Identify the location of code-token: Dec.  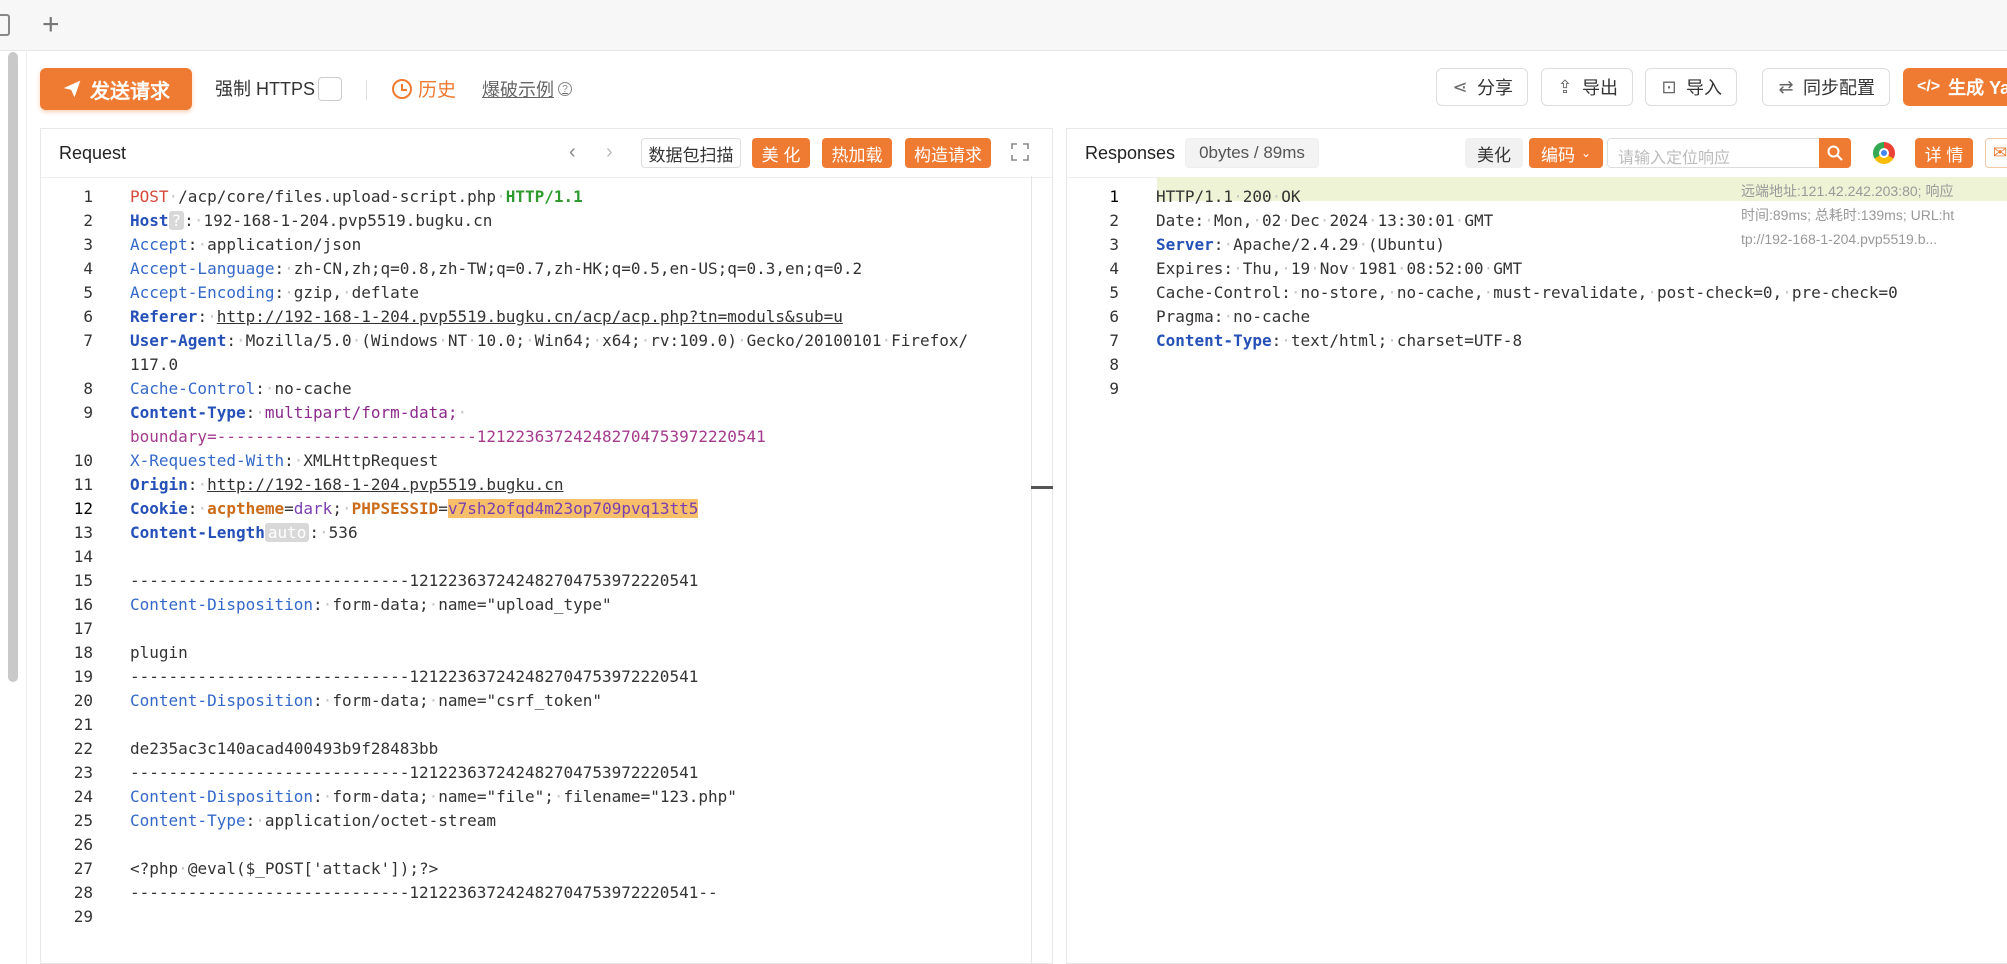
(1305, 220).